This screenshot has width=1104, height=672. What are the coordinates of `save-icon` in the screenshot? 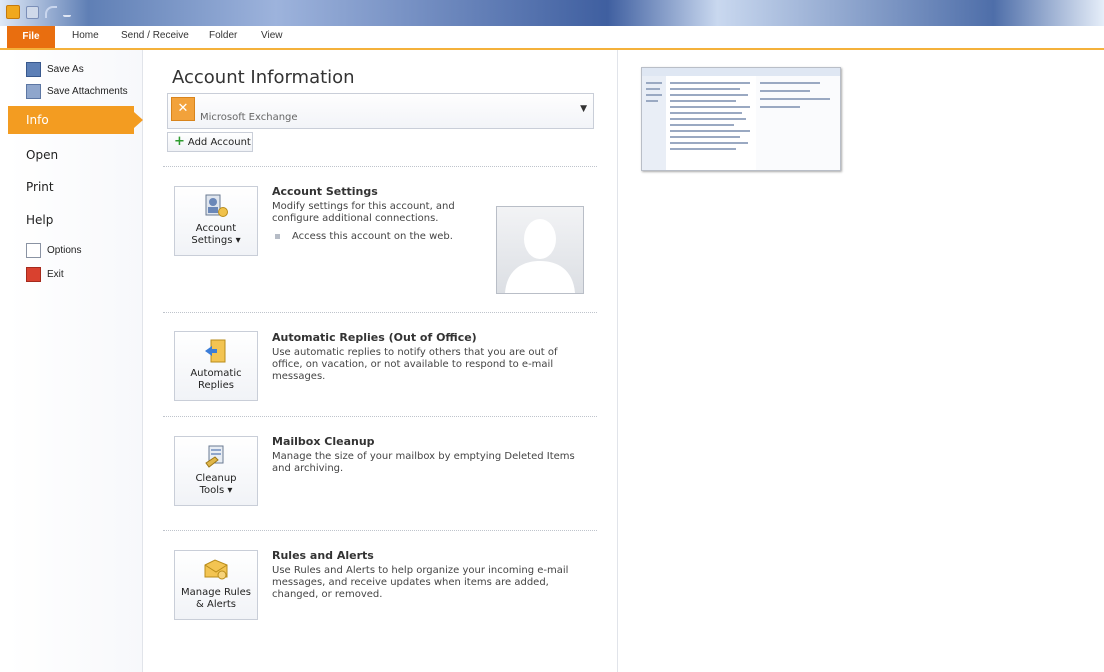 It's located at (32, 12).